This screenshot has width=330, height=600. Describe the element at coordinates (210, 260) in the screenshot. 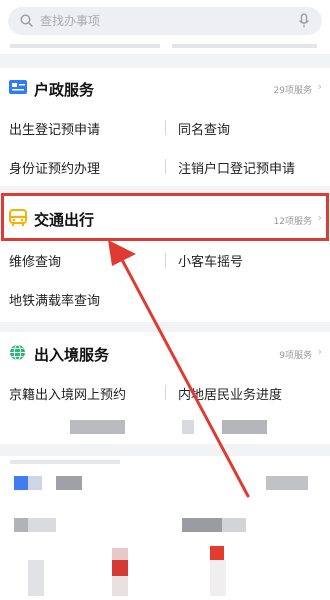

I see `service-item: 小客车摇号` at that location.